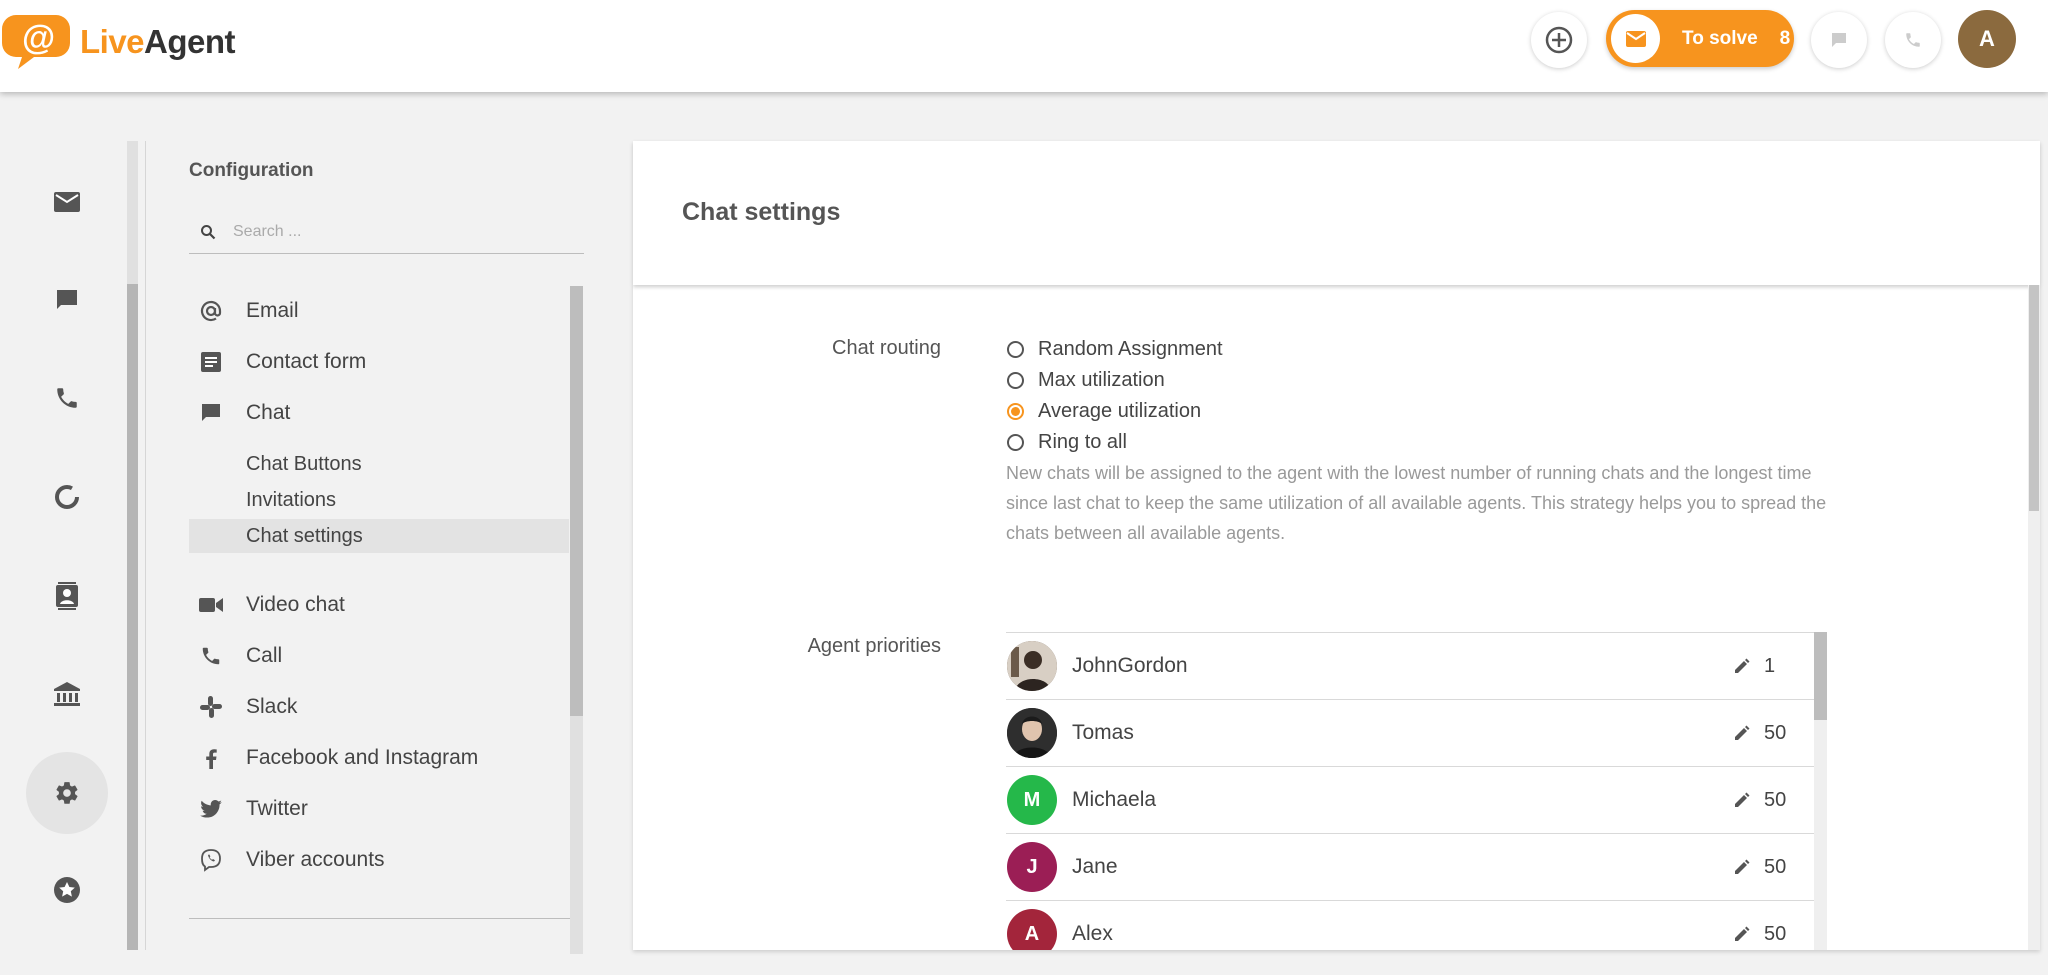 This screenshot has width=2048, height=975. What do you see at coordinates (1700, 38) in the screenshot?
I see `to-solve-button: To solve 8` at bounding box center [1700, 38].